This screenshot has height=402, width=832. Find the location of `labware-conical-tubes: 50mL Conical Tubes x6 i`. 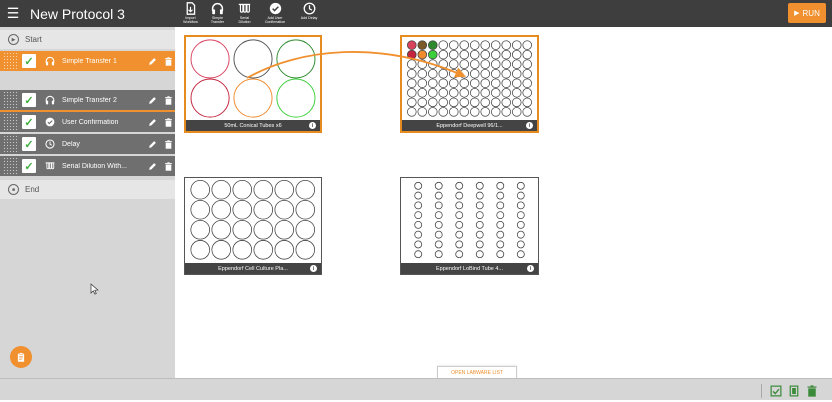

labware-conical-tubes: 50mL Conical Tubes x6 i is located at coordinates (253, 84).